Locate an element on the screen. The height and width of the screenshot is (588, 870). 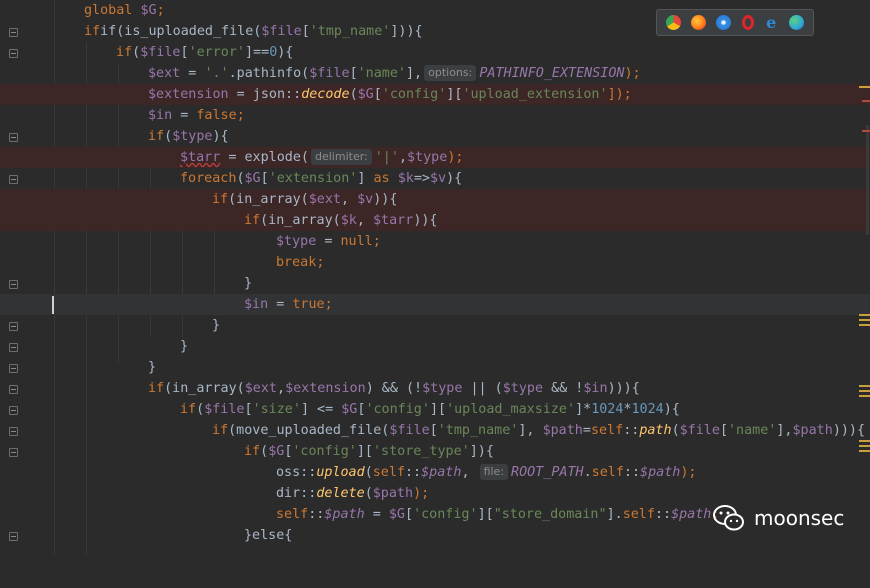
code-line: foreach($G['extension'] as $k=>$v){ is located at coordinates (321, 178).